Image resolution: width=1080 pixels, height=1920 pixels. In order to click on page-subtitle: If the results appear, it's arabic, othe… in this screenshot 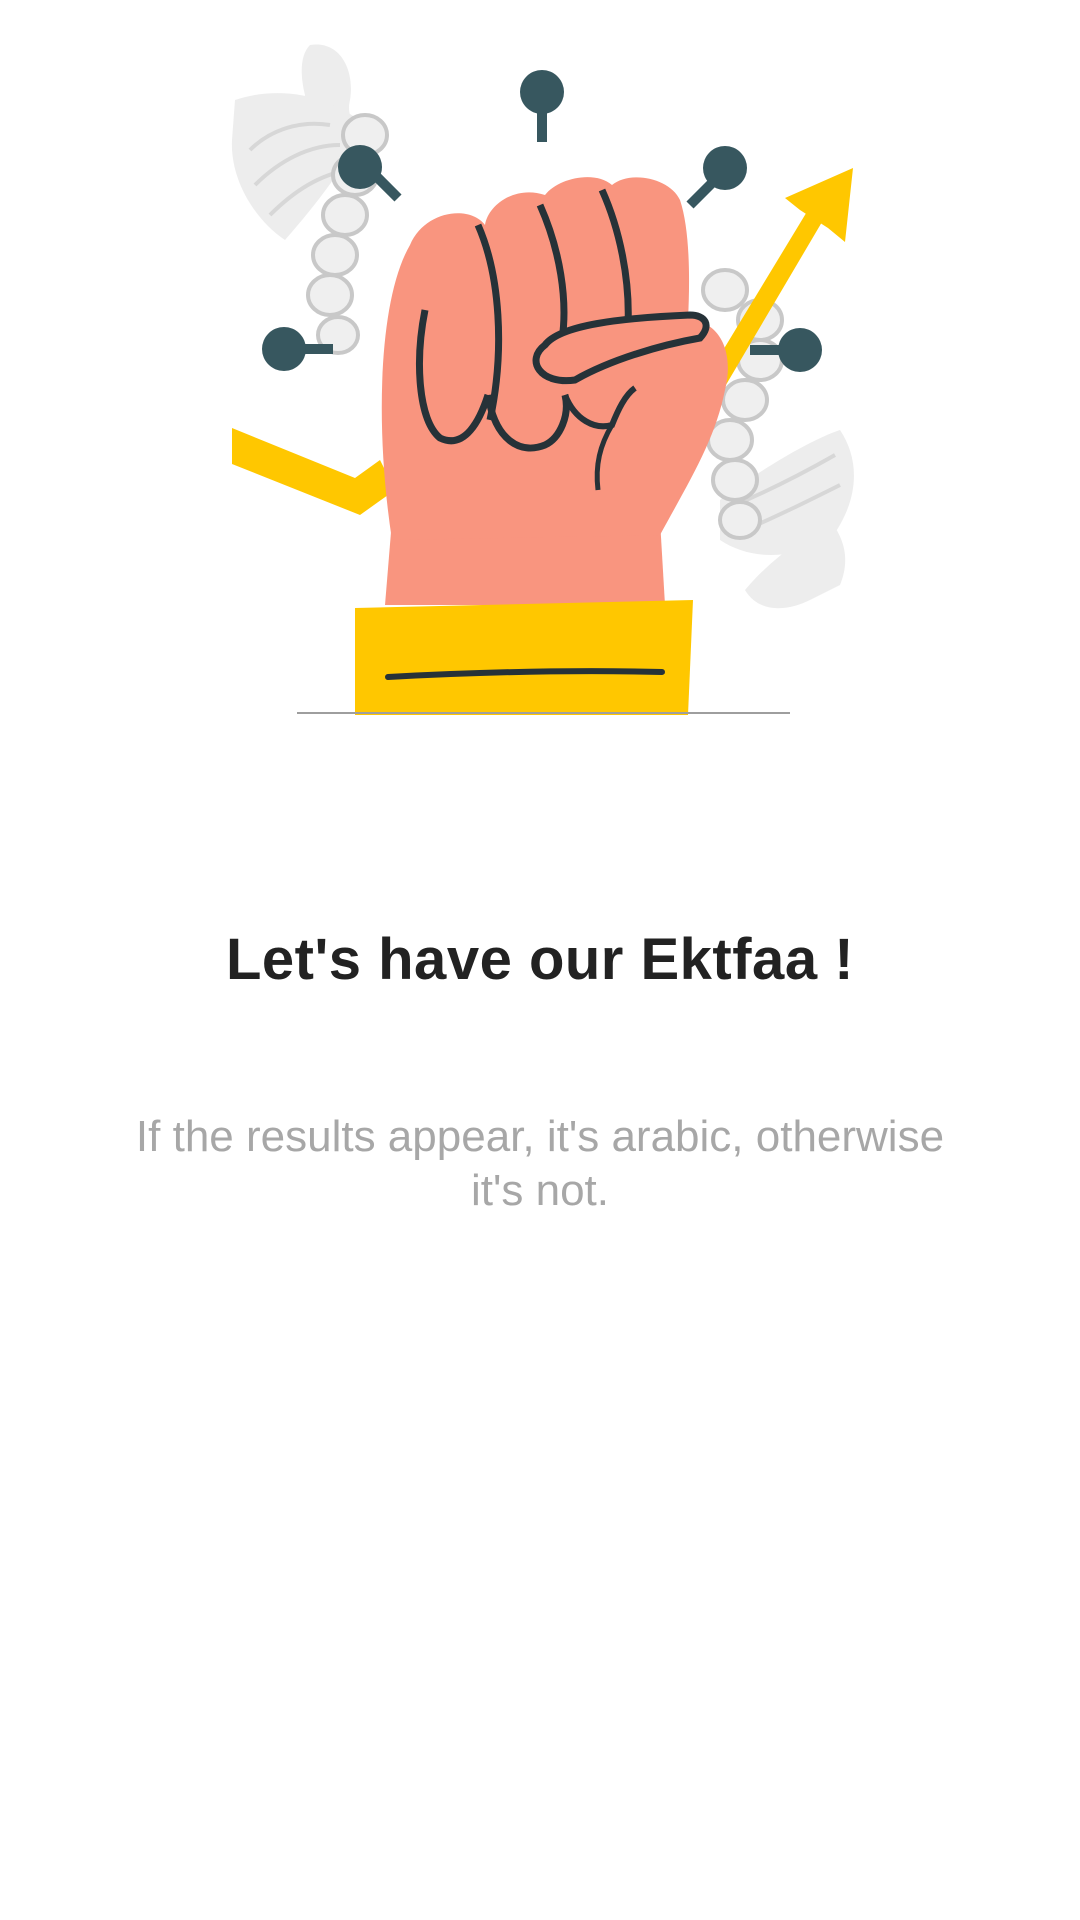, I will do `click(540, 1163)`.